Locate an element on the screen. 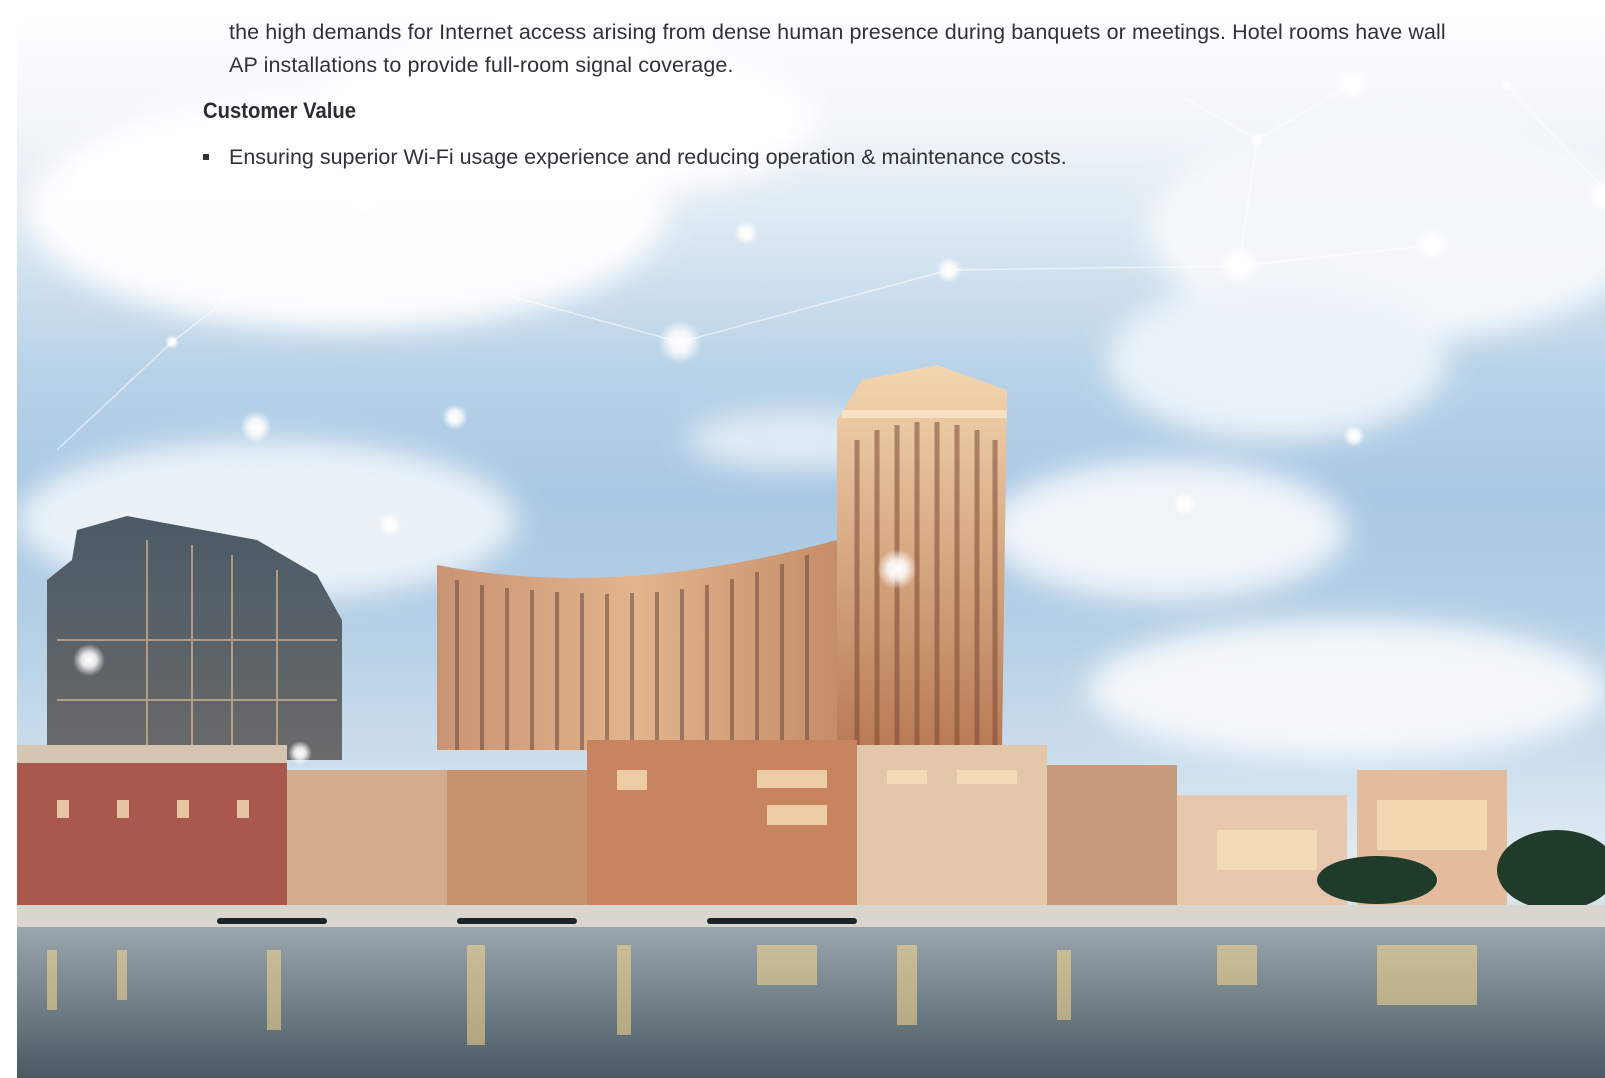 This screenshot has height=1078, width=1605. central-tower is located at coordinates (922, 557).